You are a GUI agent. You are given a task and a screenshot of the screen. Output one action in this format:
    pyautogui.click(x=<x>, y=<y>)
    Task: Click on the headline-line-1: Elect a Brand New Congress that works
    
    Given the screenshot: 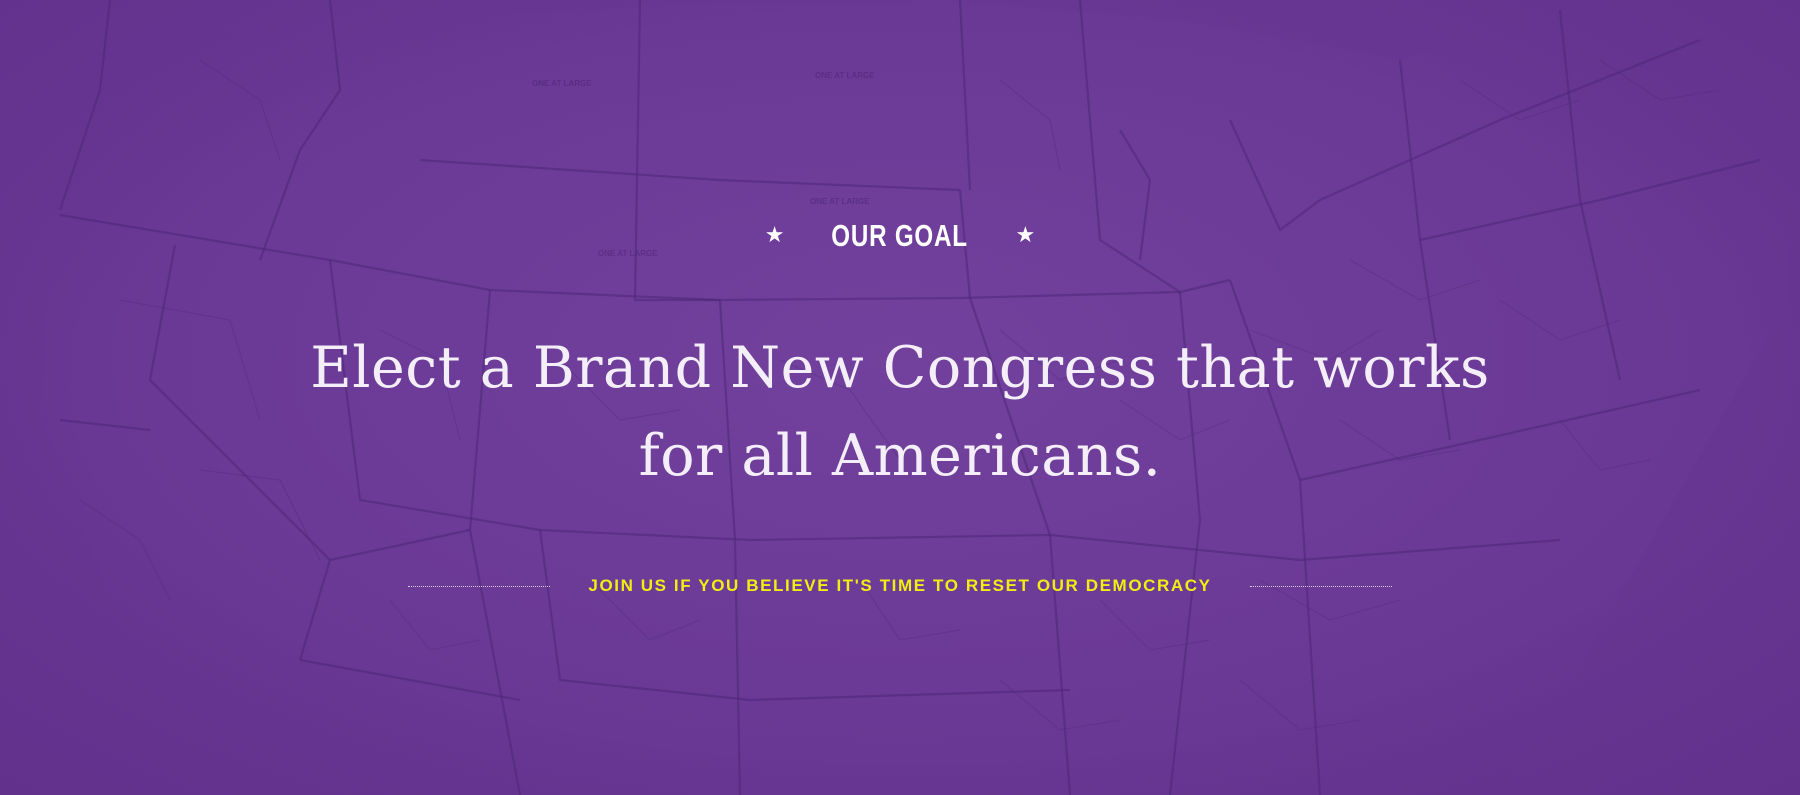 What is the action you would take?
    pyautogui.click(x=900, y=368)
    